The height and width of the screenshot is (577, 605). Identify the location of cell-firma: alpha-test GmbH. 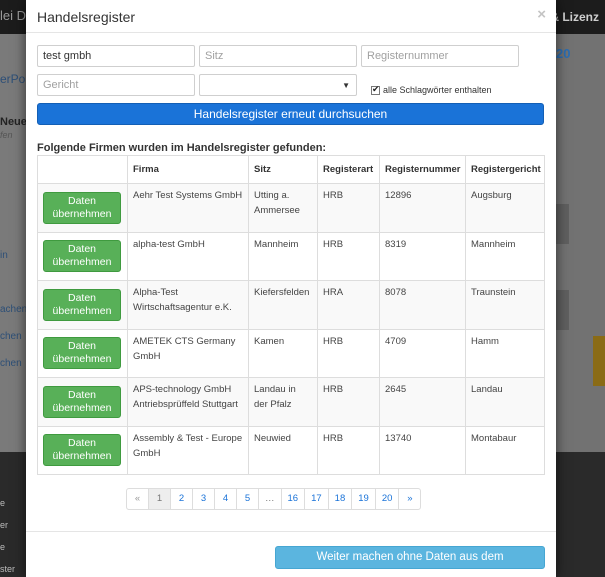
(188, 256).